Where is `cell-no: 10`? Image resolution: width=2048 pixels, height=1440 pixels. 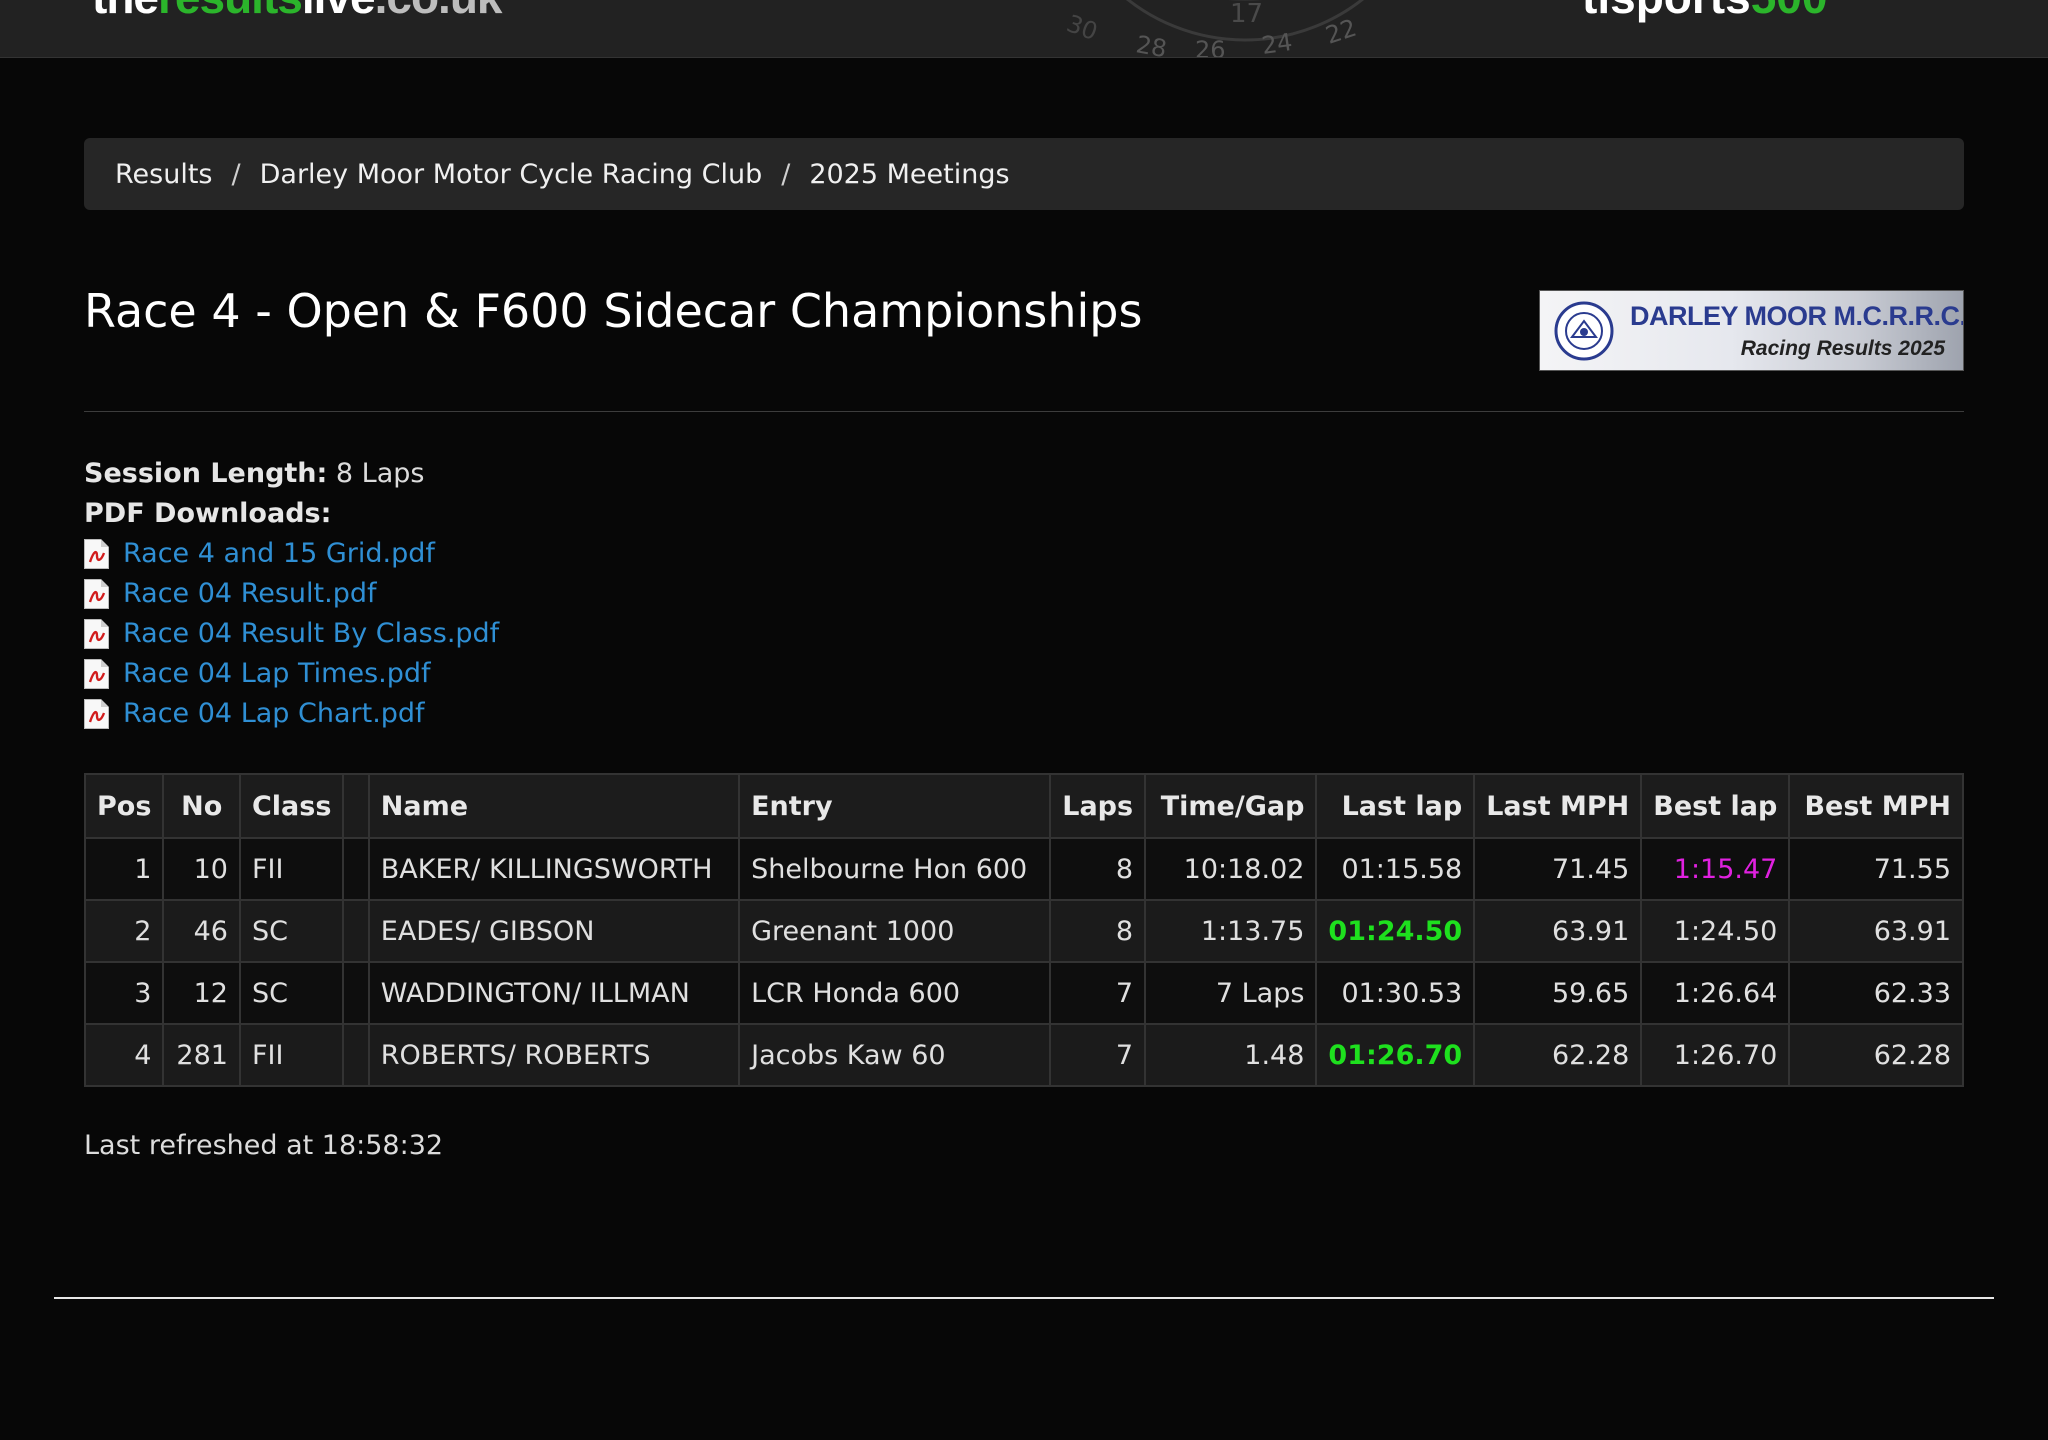
cell-no: 10 is located at coordinates (201, 869).